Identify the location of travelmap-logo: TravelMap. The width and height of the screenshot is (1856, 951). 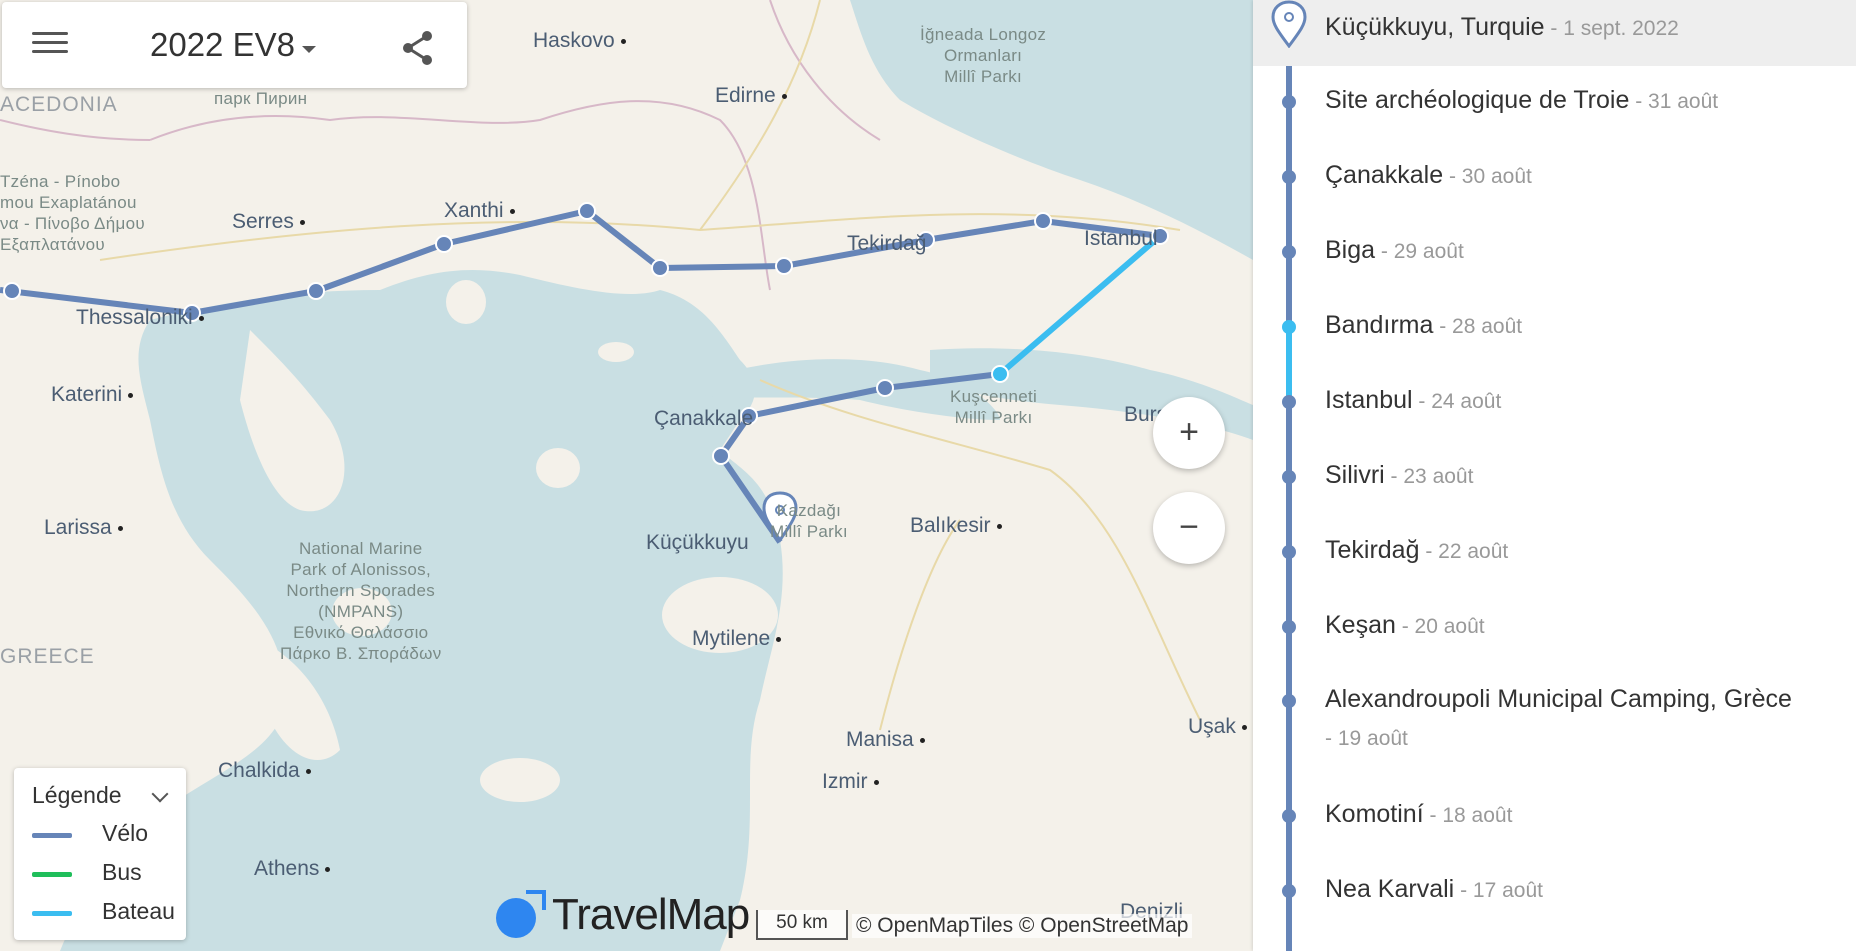
(620, 916).